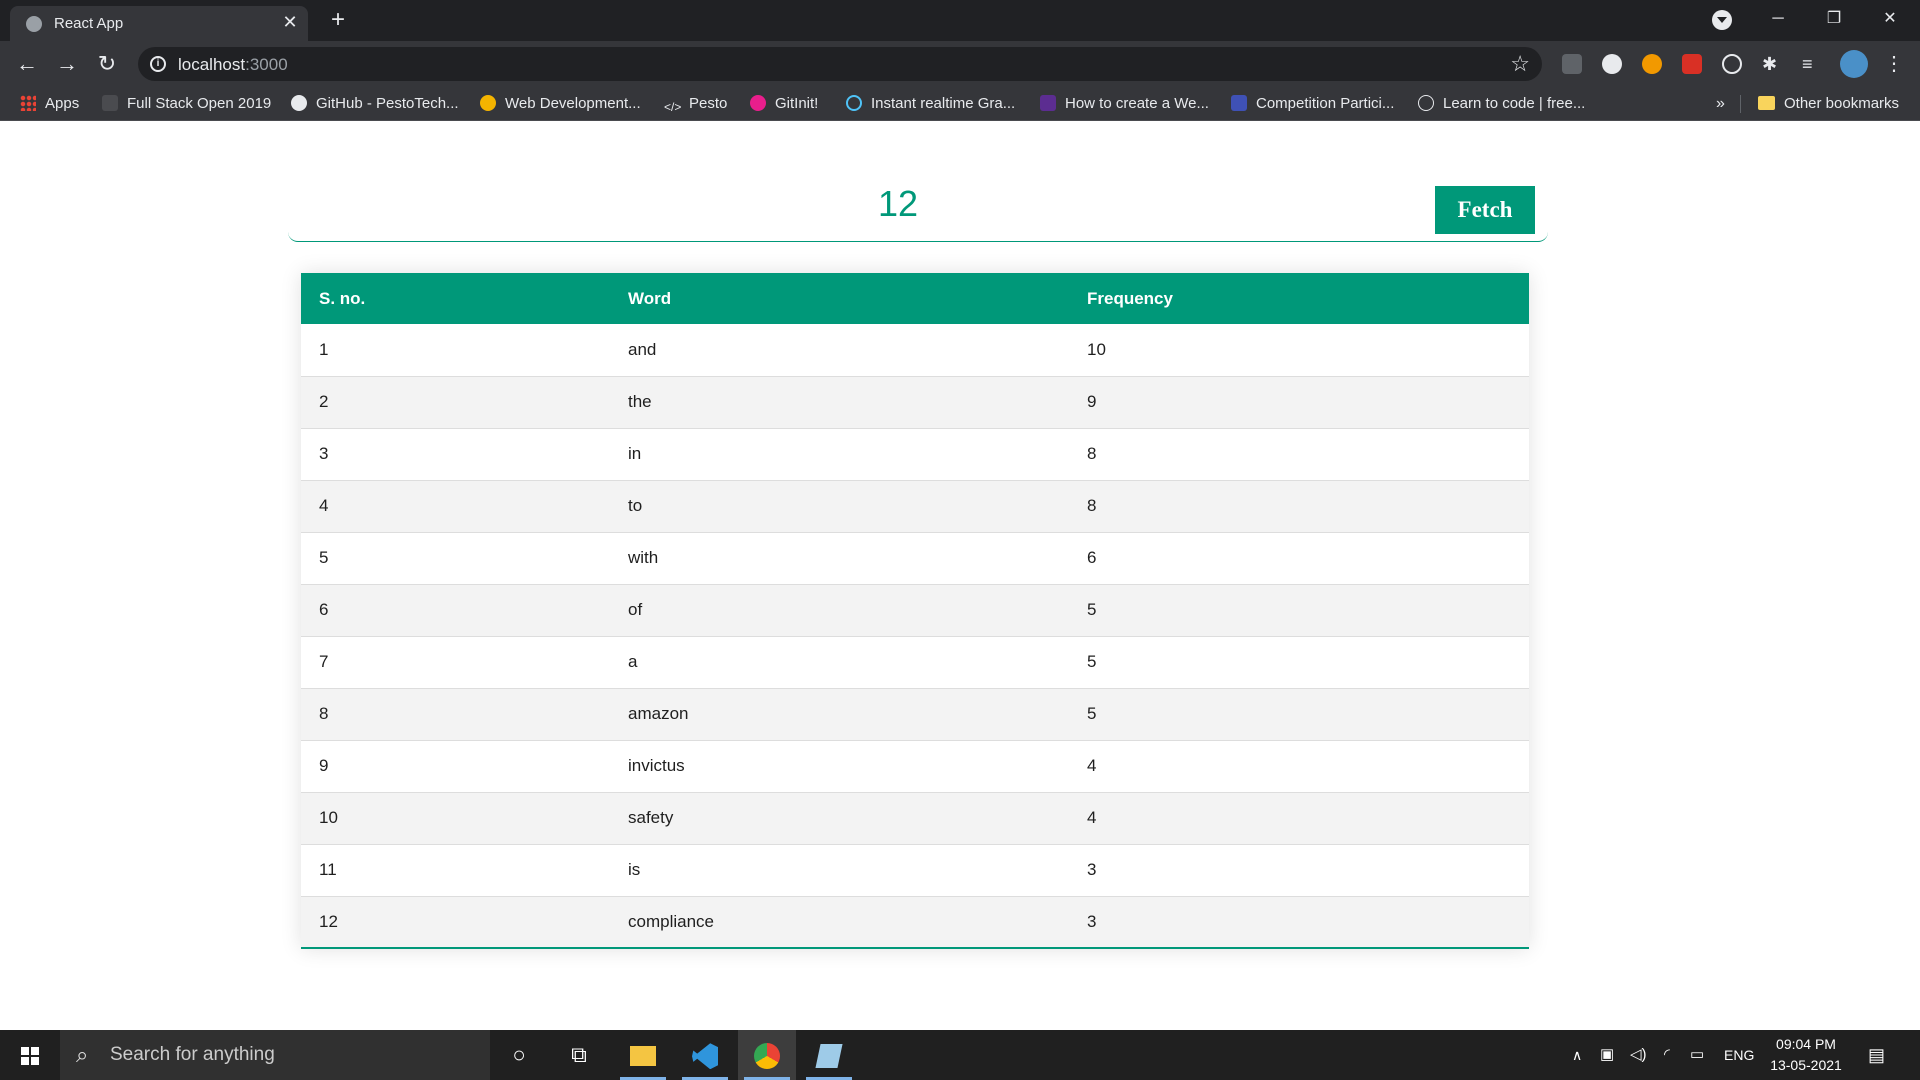  What do you see at coordinates (1739, 1055) in the screenshot?
I see `language-indicator: ENG` at bounding box center [1739, 1055].